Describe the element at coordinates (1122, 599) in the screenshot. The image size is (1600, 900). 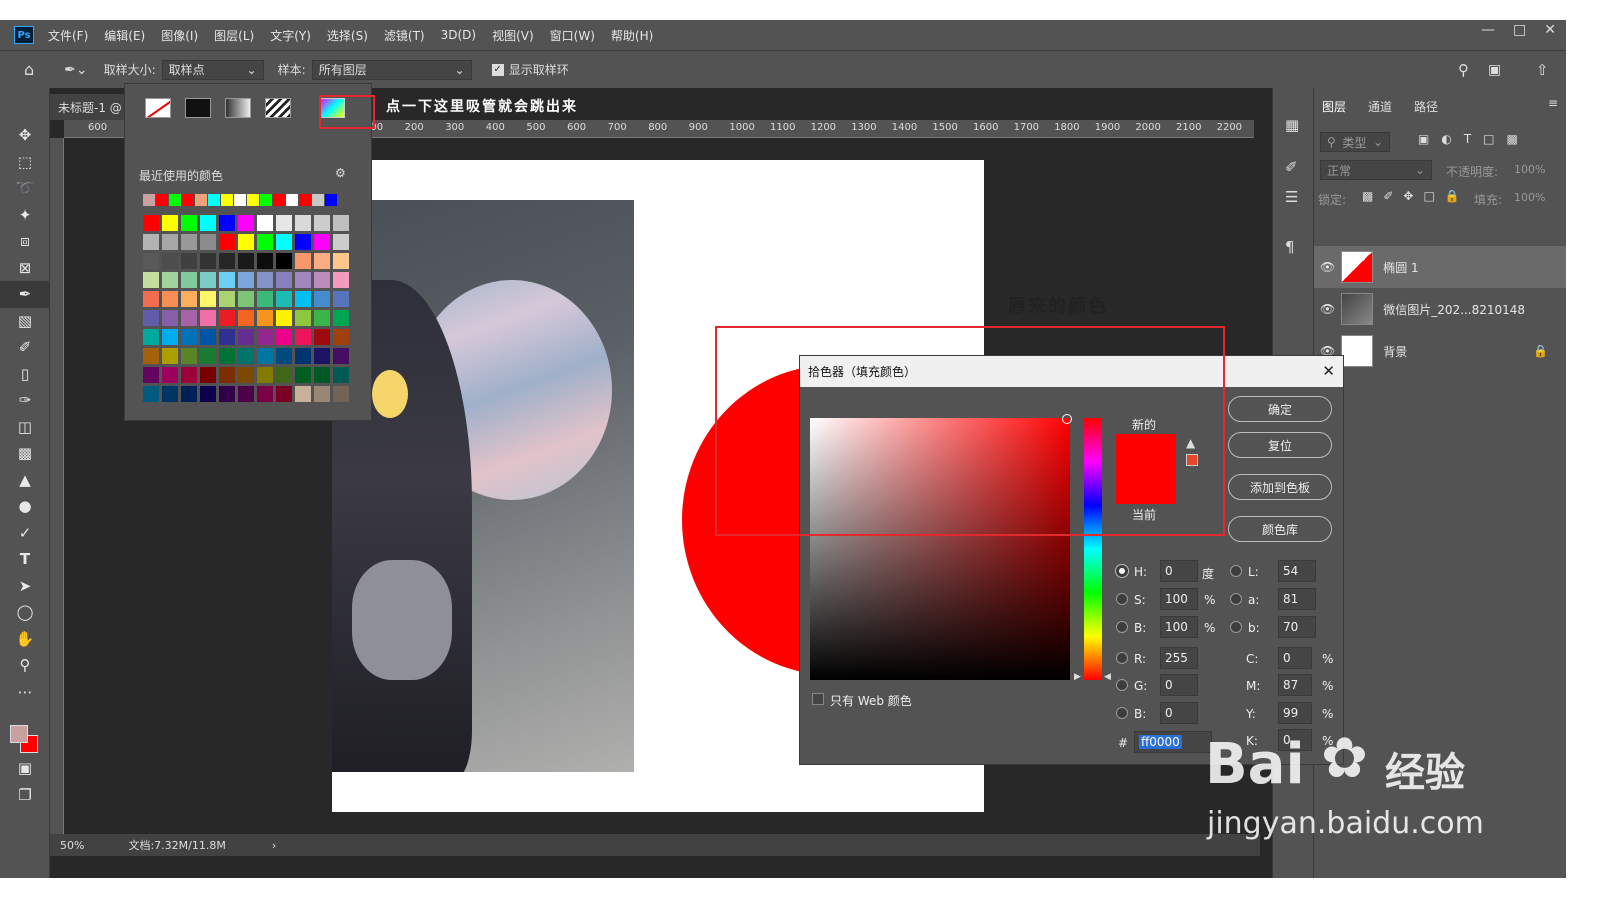
I see `saturation-radio` at that location.